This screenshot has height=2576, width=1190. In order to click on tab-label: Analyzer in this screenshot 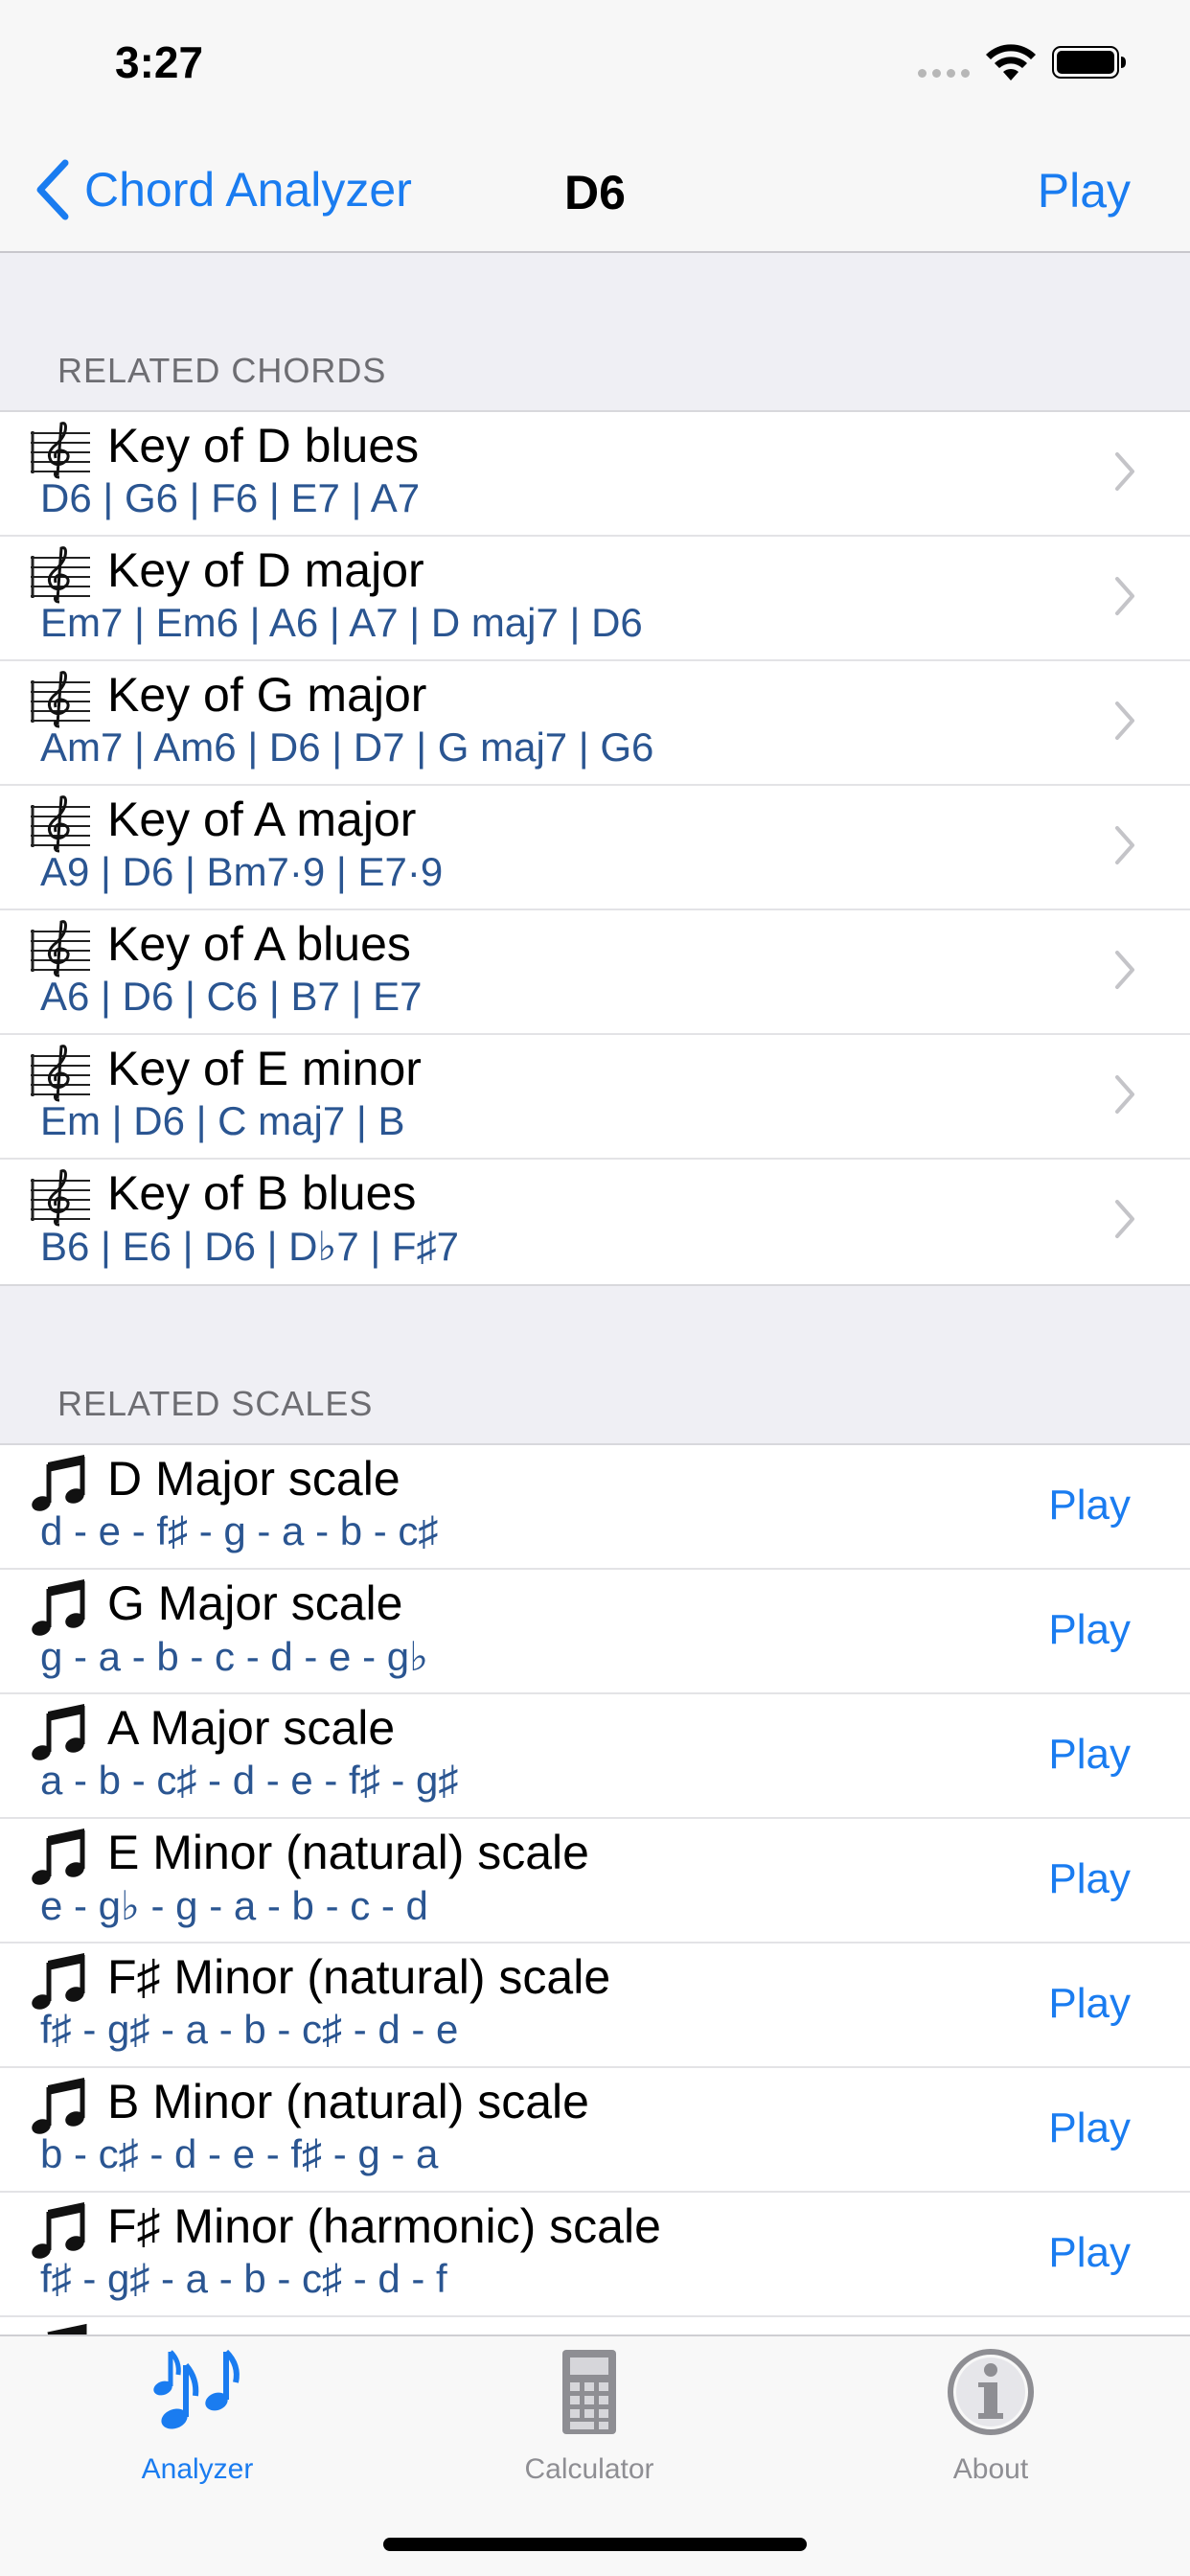, I will do `click(198, 2469)`.